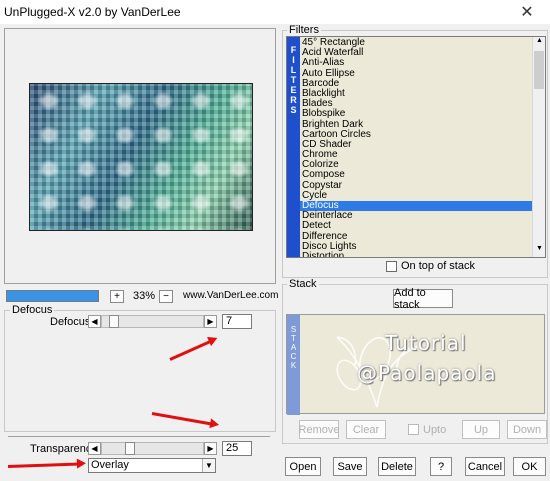 The width and height of the screenshot is (550, 481). Describe the element at coordinates (293, 147) in the screenshot. I see `filters-side-strip: FILTERS` at that location.